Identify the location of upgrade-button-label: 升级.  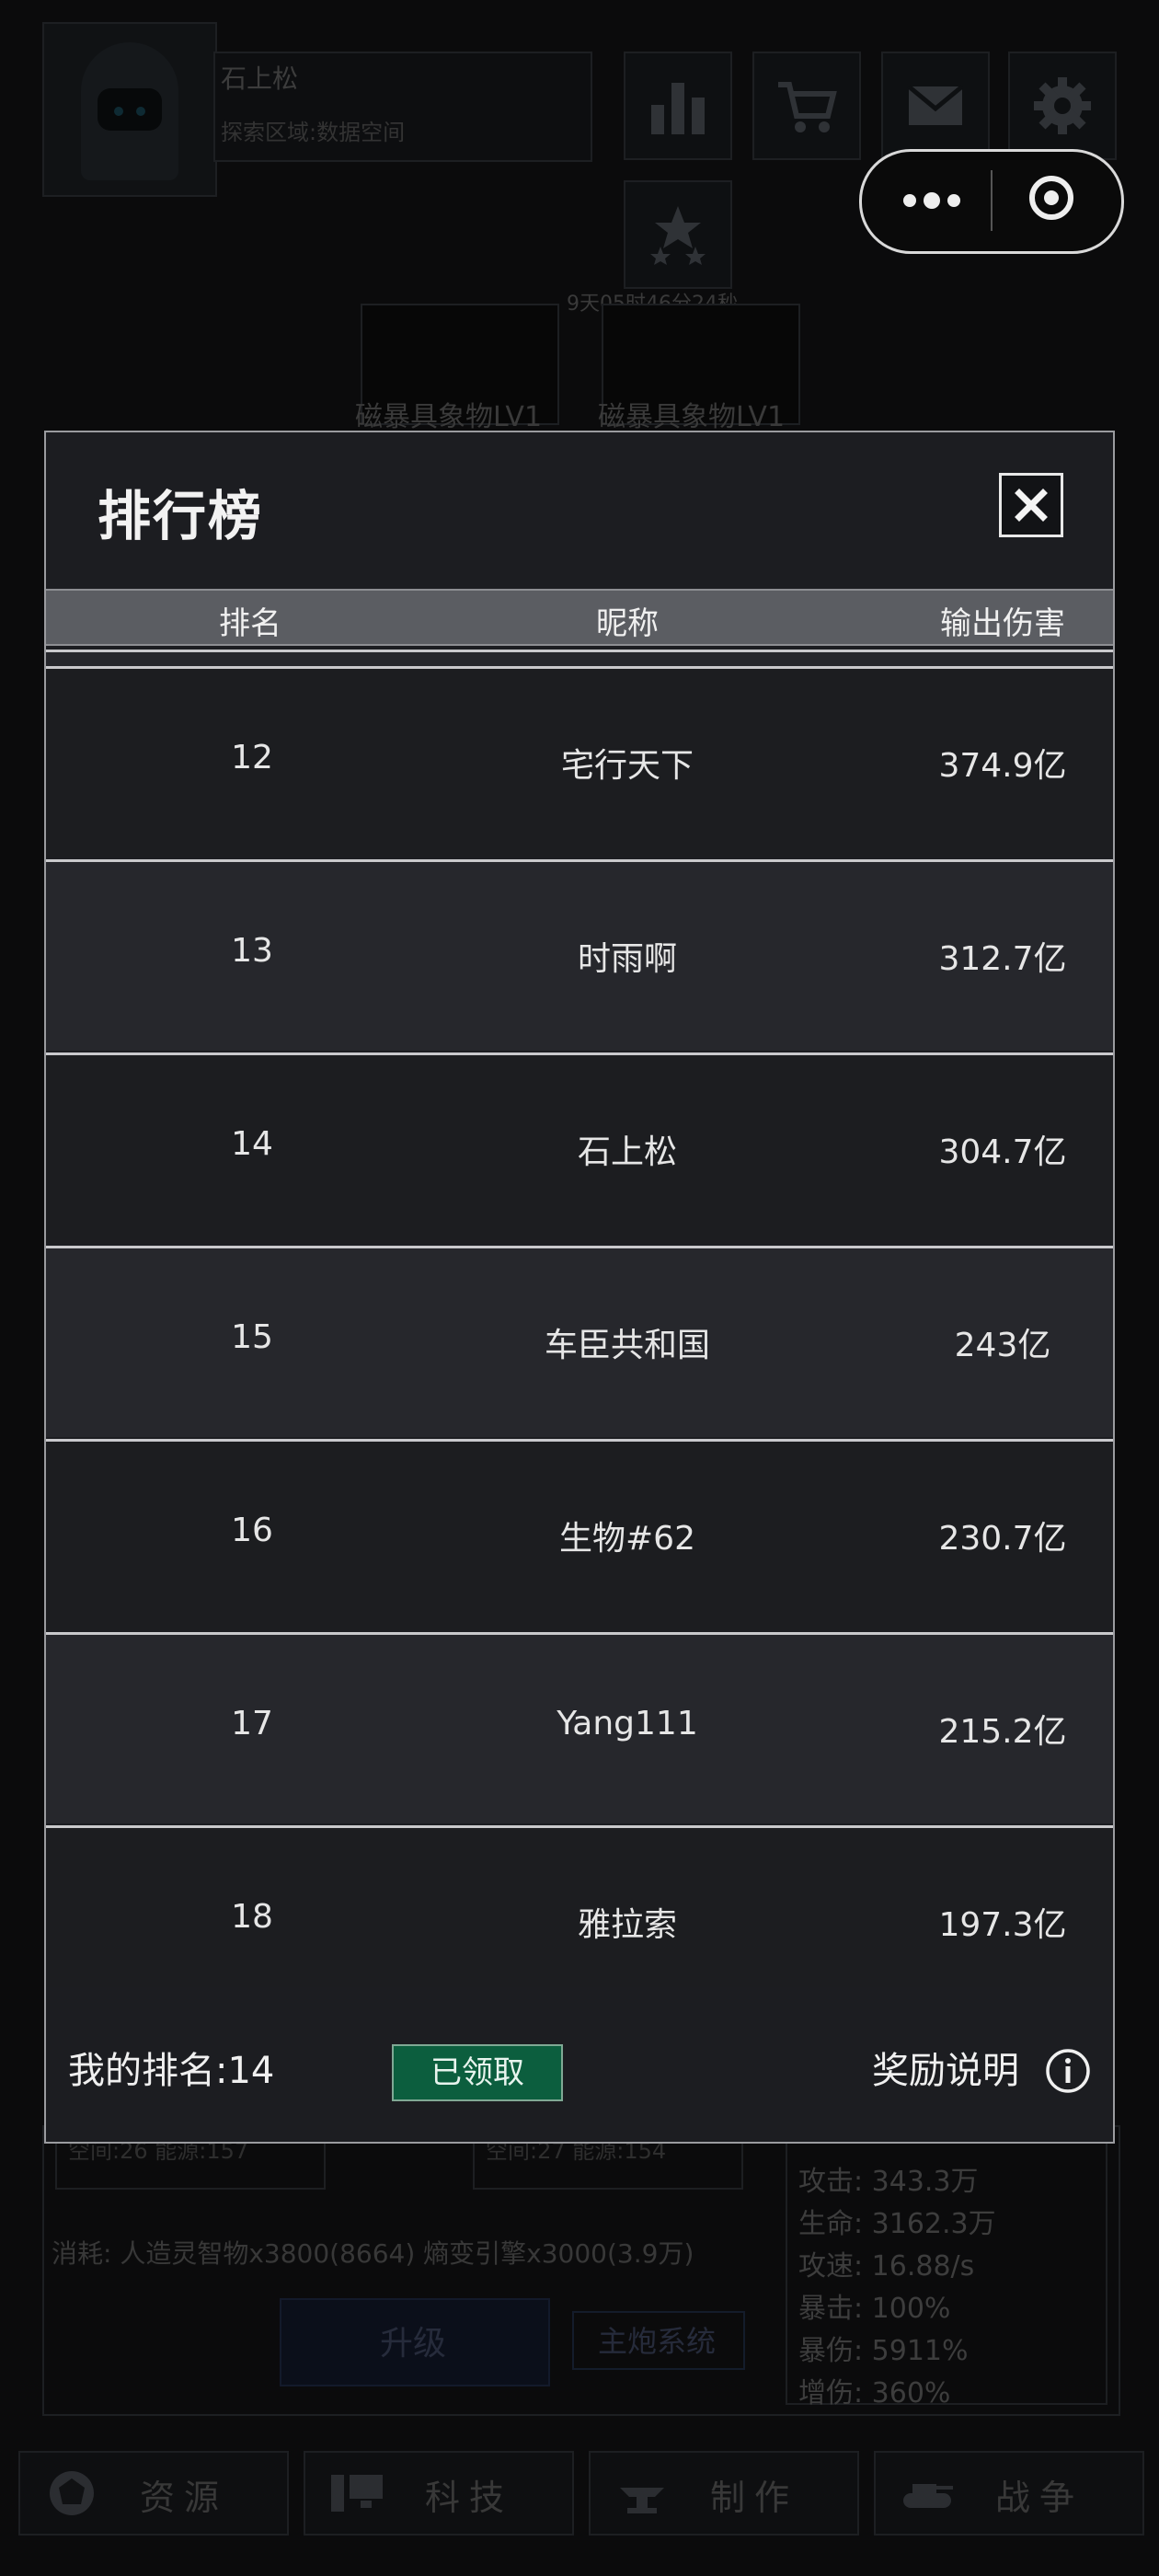
(412, 2344).